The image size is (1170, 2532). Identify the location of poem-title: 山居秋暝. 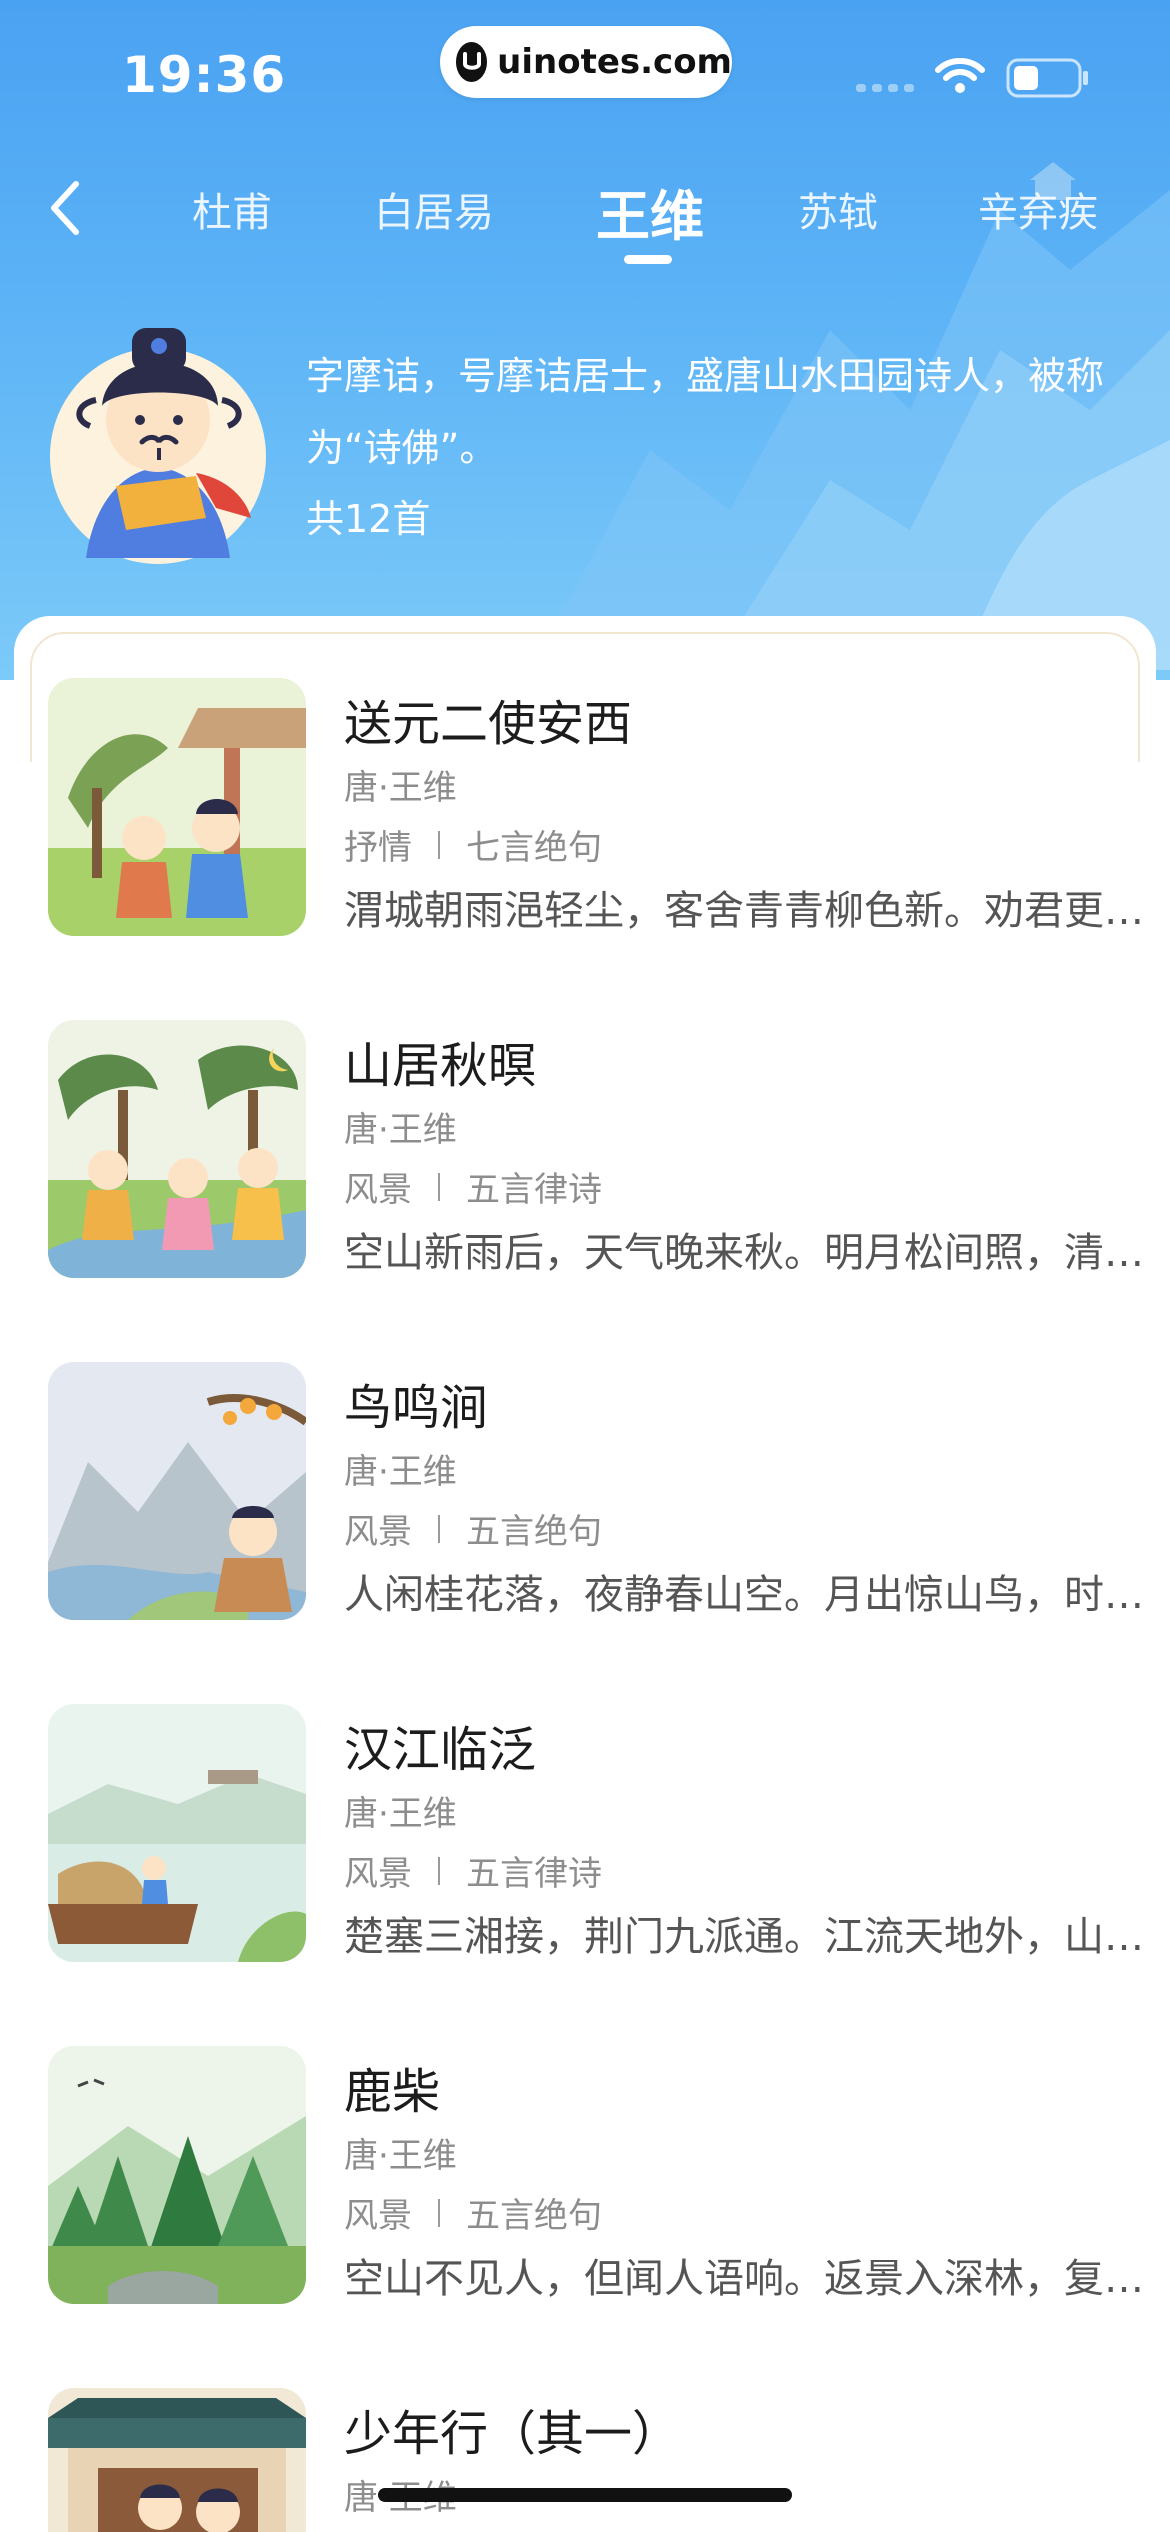
(440, 1066).